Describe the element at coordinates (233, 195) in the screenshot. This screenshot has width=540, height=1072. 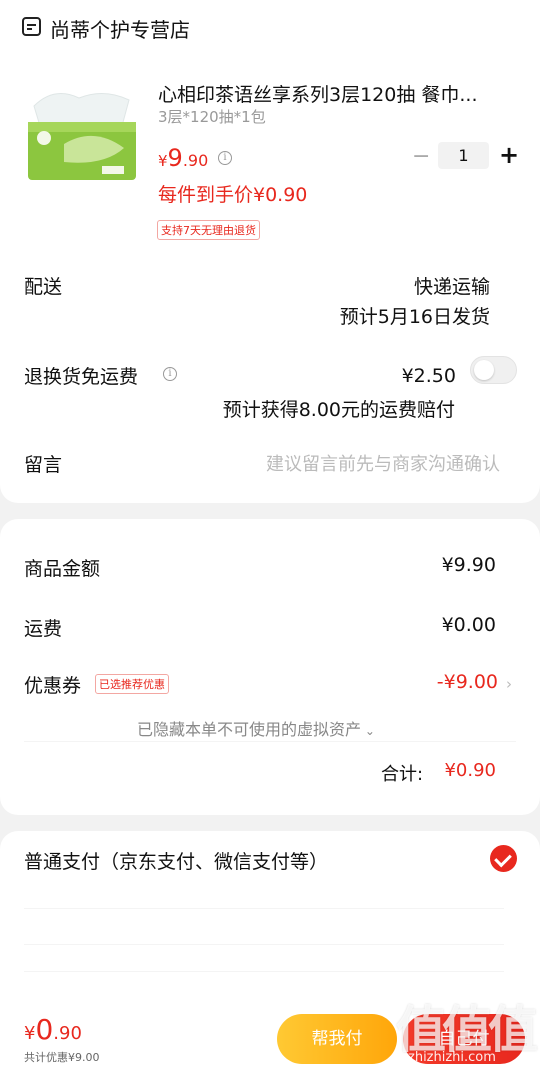
I see `final-unit-price: 每件到手价¥0.90` at that location.